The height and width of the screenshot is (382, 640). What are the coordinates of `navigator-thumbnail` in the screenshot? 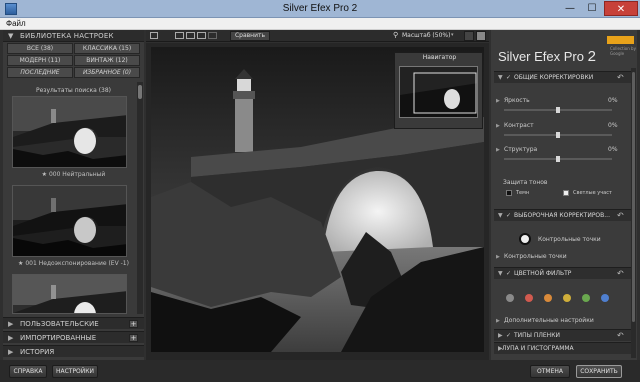 It's located at (438, 92).